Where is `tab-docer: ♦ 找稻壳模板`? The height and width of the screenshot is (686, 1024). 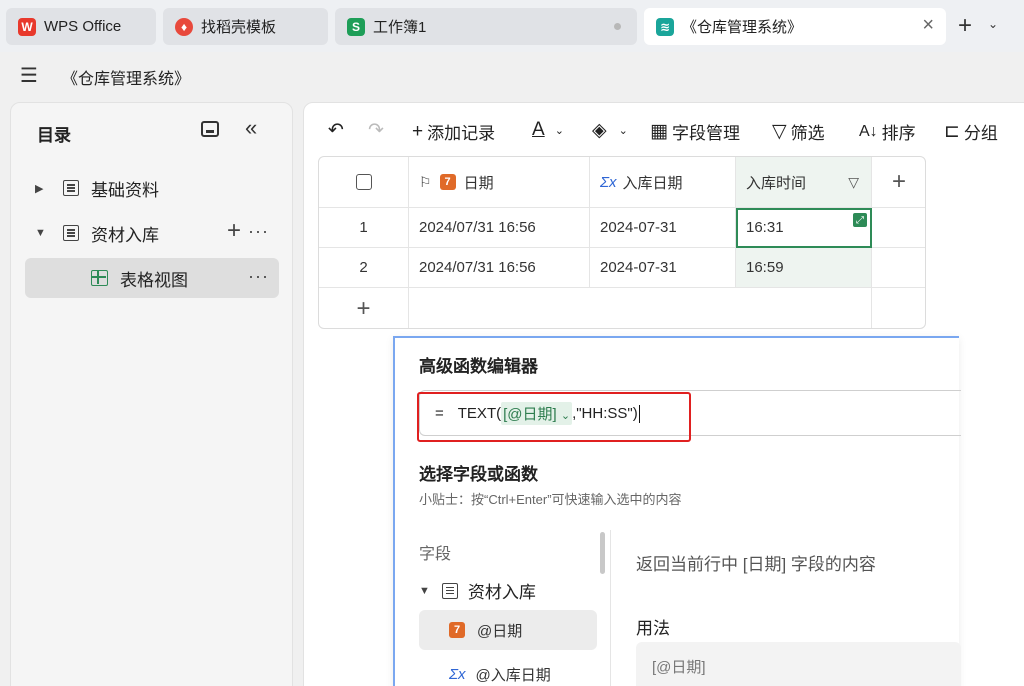
tab-docer: ♦ 找稻壳模板 is located at coordinates (245, 26).